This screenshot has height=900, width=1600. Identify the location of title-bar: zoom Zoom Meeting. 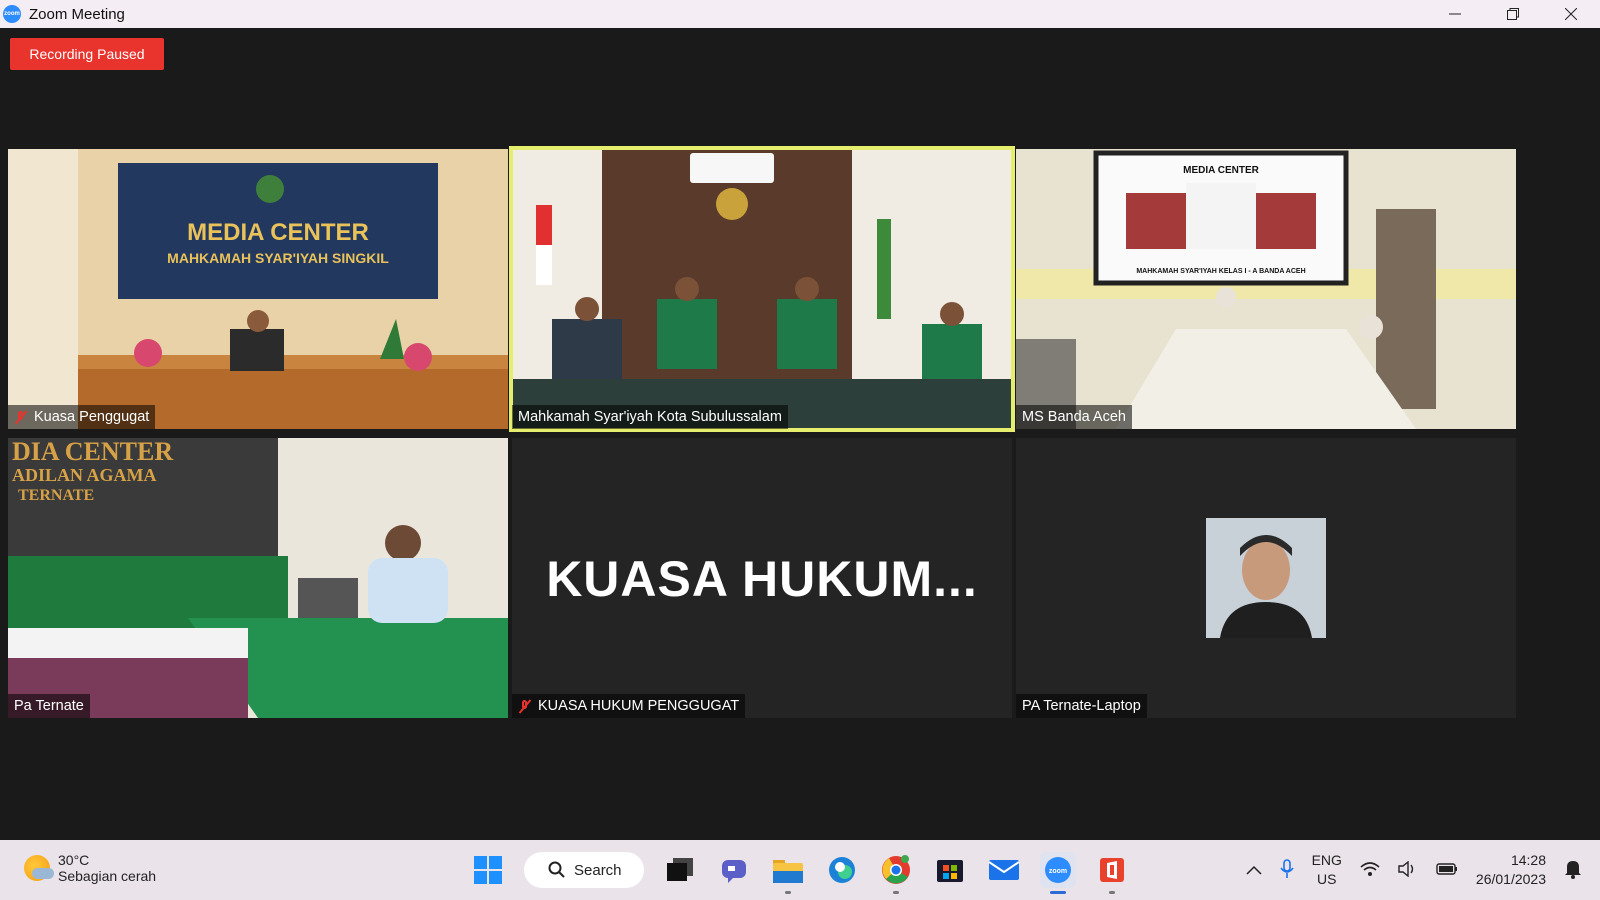
(800, 14).